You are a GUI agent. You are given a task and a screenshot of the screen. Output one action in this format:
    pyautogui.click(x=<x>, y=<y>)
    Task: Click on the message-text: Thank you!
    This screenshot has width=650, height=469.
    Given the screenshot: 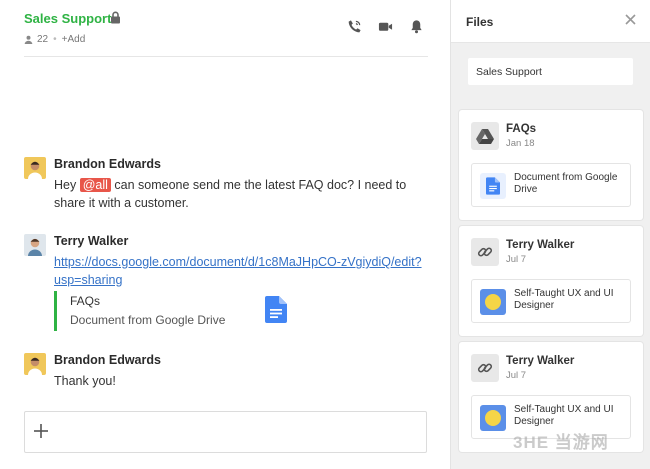 What is the action you would take?
    pyautogui.click(x=85, y=381)
    